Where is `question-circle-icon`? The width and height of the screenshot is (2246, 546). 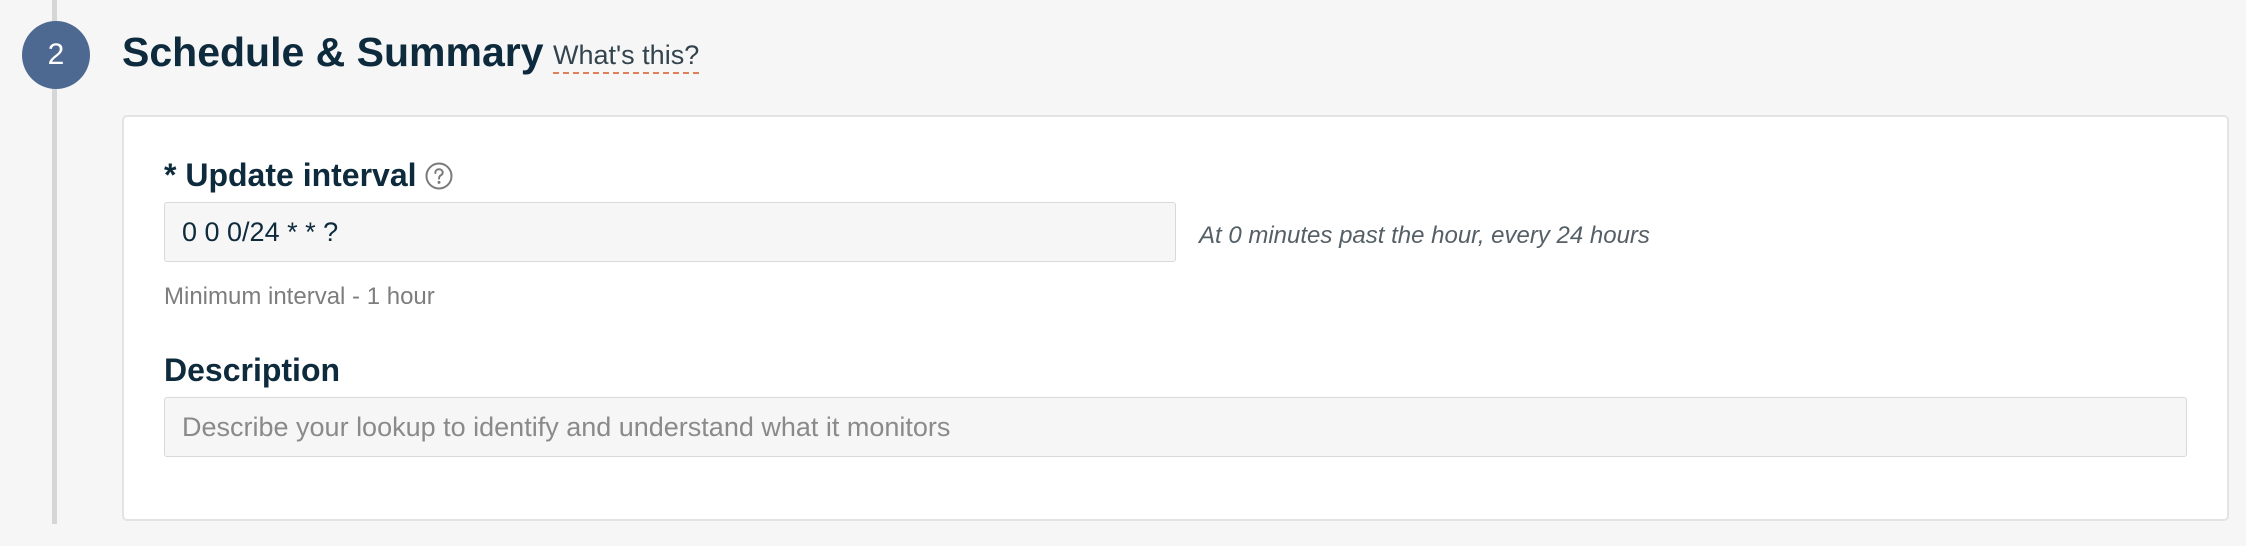
question-circle-icon is located at coordinates (439, 175).